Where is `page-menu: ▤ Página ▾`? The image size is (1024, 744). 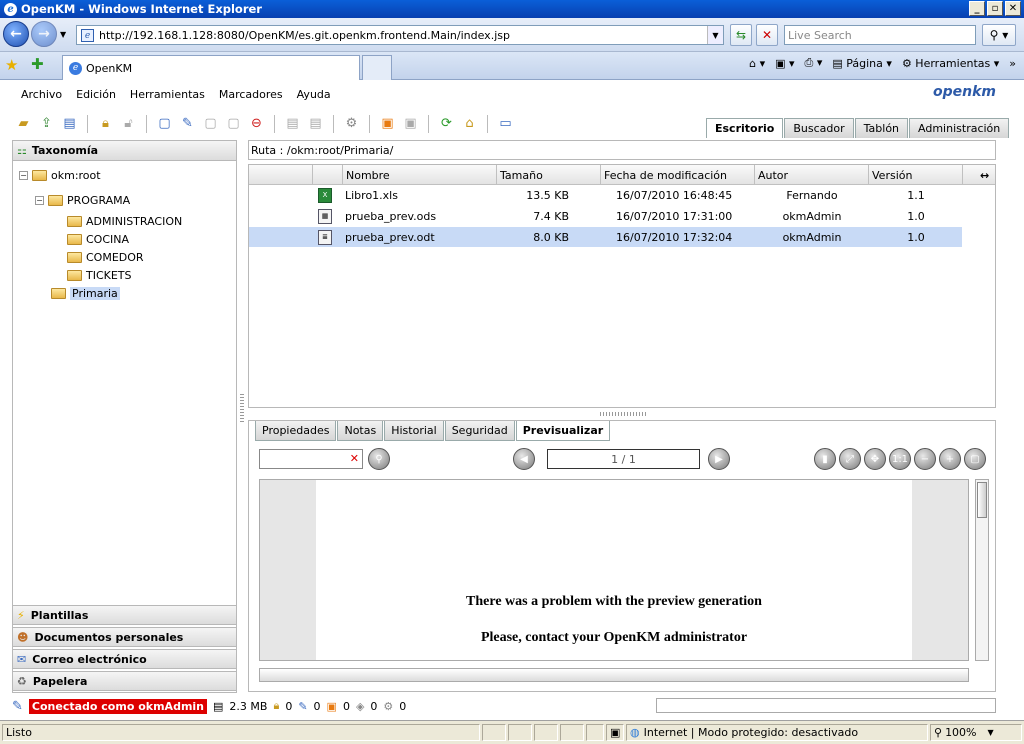
page-menu: ▤ Página ▾ is located at coordinates (862, 63).